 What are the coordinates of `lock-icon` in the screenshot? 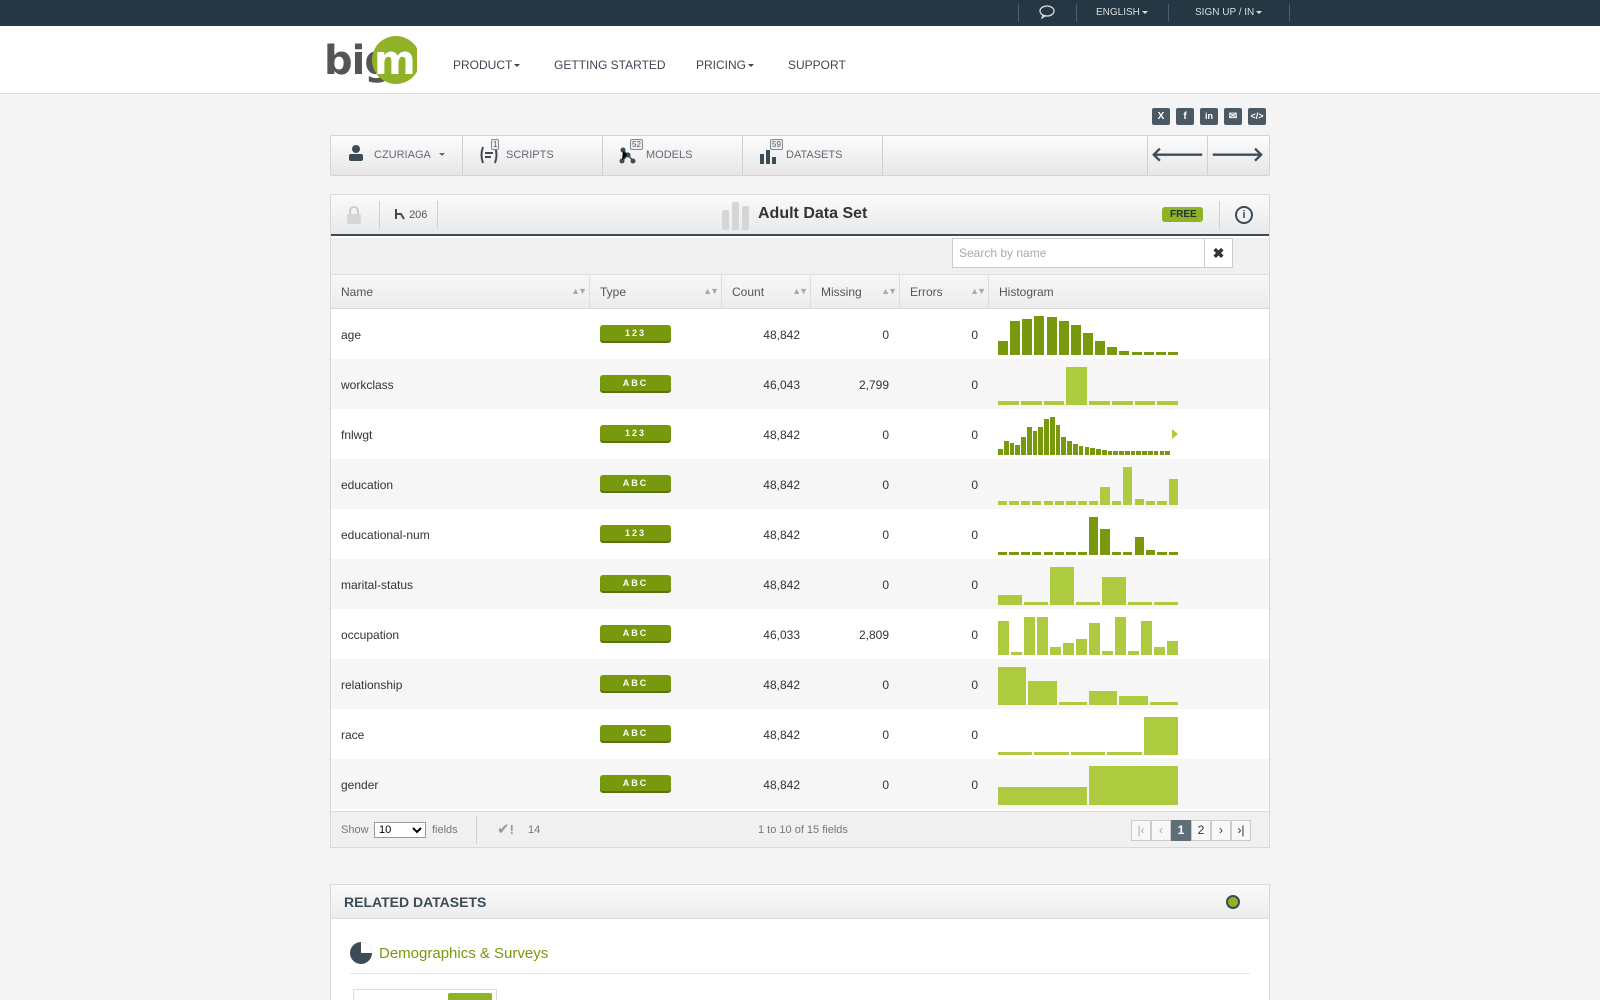 It's located at (354, 215).